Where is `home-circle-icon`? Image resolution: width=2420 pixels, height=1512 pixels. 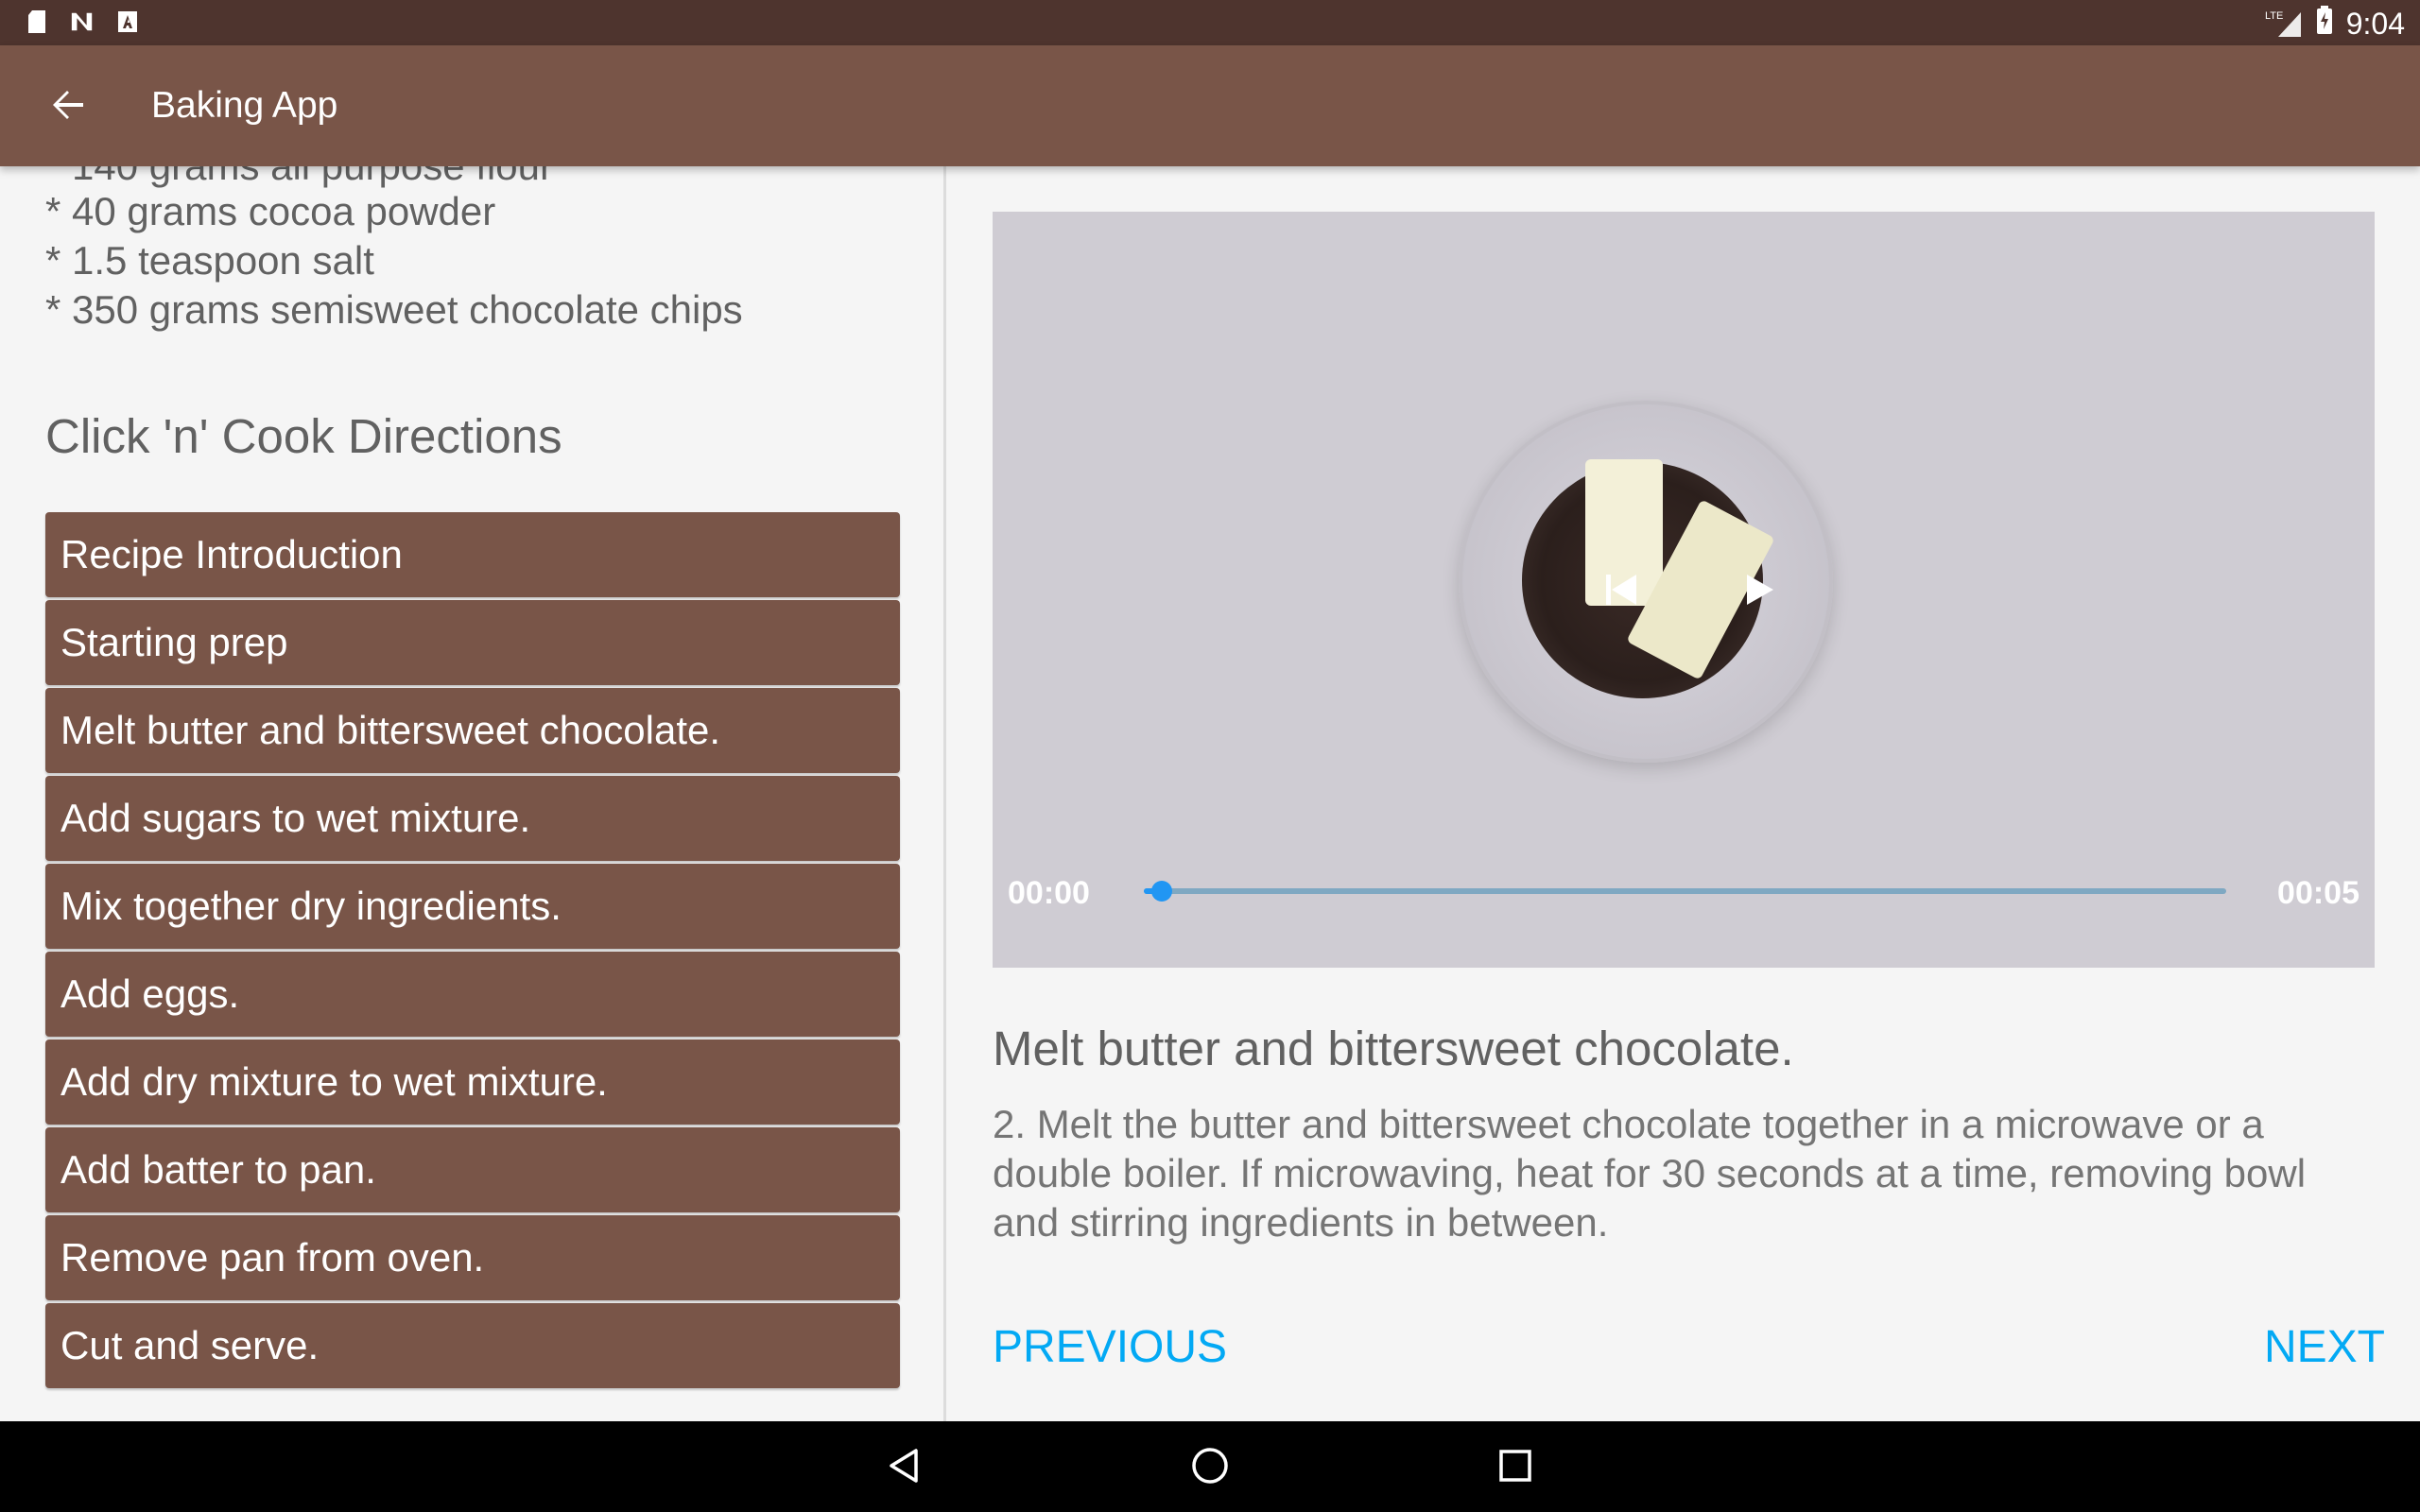 home-circle-icon is located at coordinates (1210, 1468).